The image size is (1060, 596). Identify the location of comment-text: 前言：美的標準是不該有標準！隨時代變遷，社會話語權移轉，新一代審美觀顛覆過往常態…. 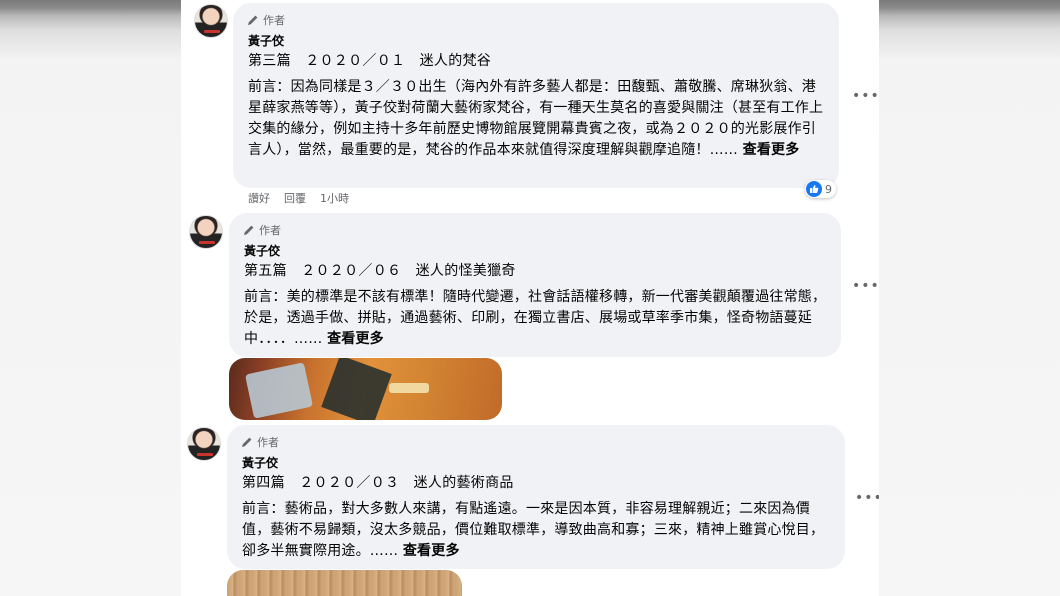
(536, 318).